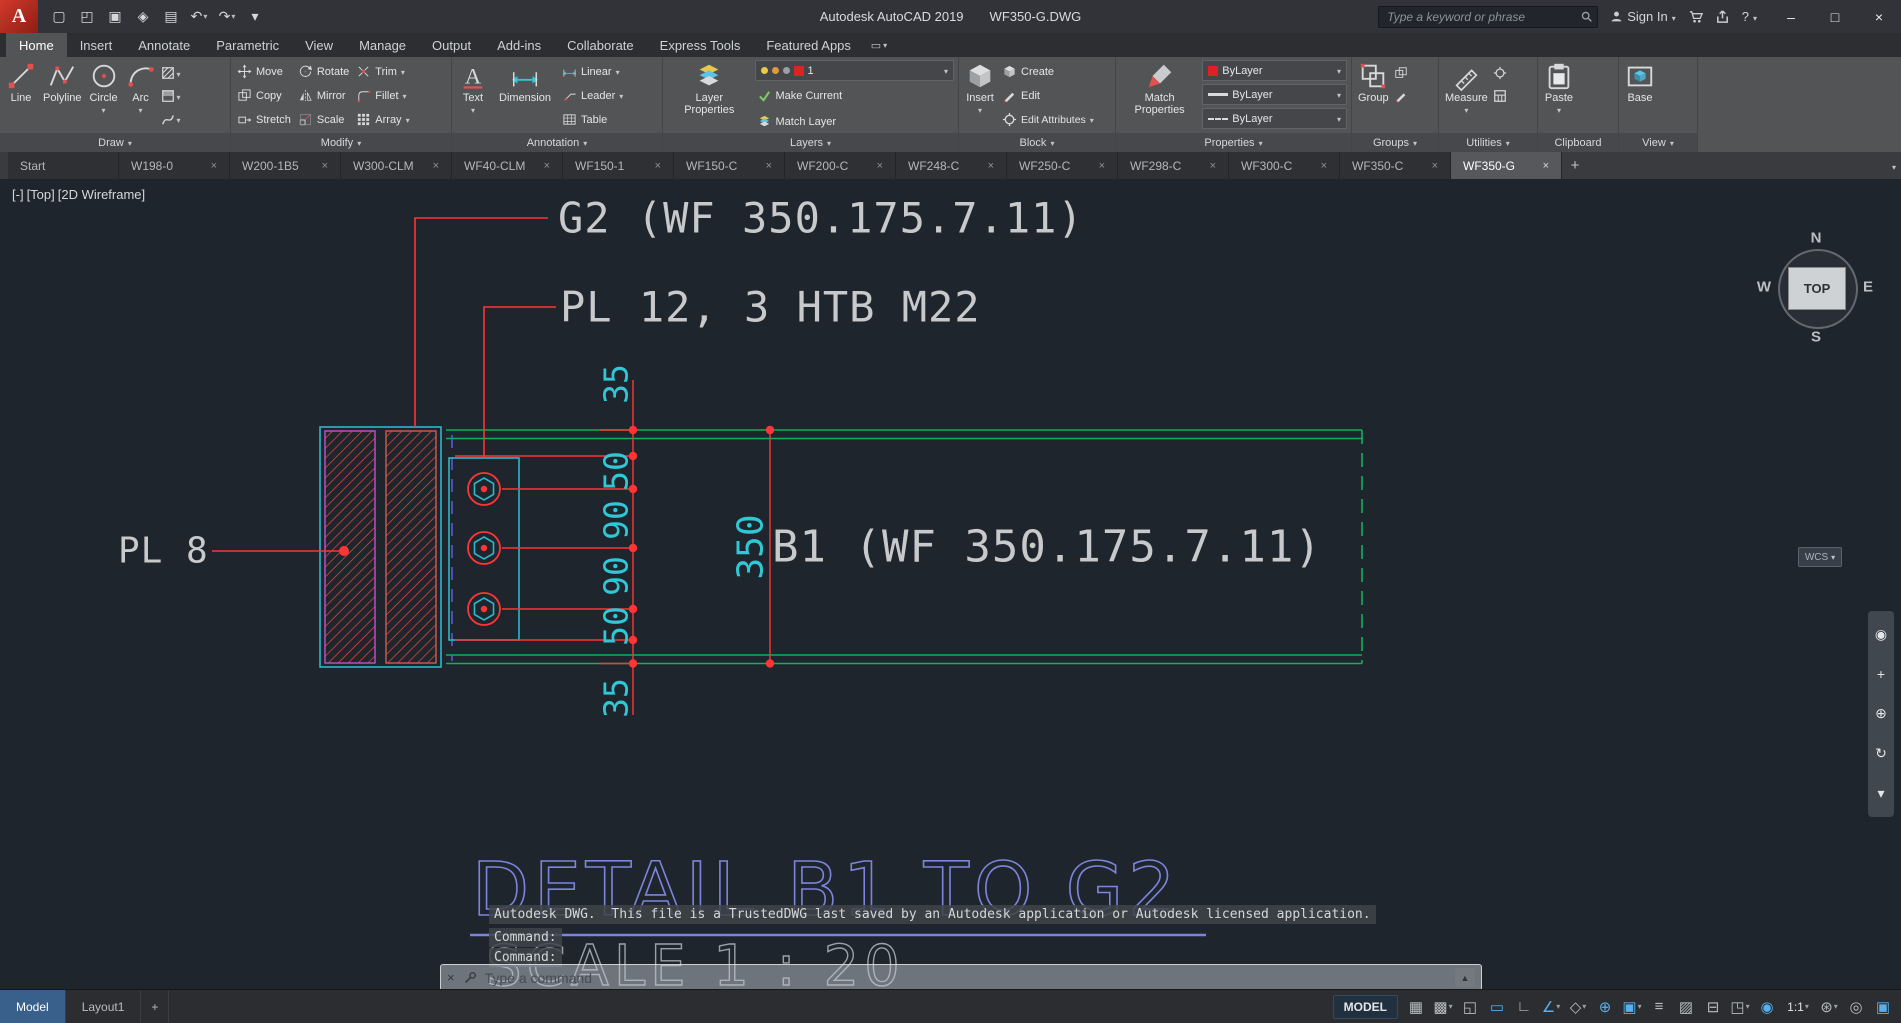 This screenshot has height=1023, width=1901. Describe the element at coordinates (592, 71) in the screenshot. I see `linear-button: Linear` at that location.